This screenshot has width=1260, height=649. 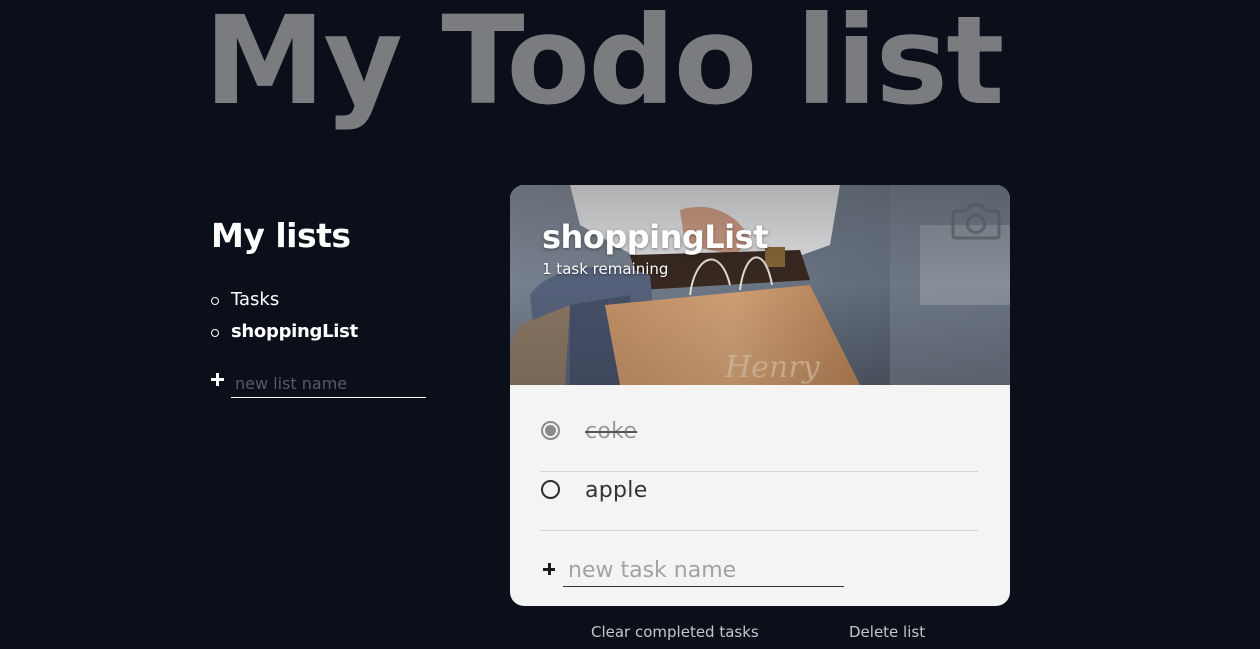 What do you see at coordinates (760, 285) in the screenshot?
I see `list-header: Henry shoppingList 1 task remaining` at bounding box center [760, 285].